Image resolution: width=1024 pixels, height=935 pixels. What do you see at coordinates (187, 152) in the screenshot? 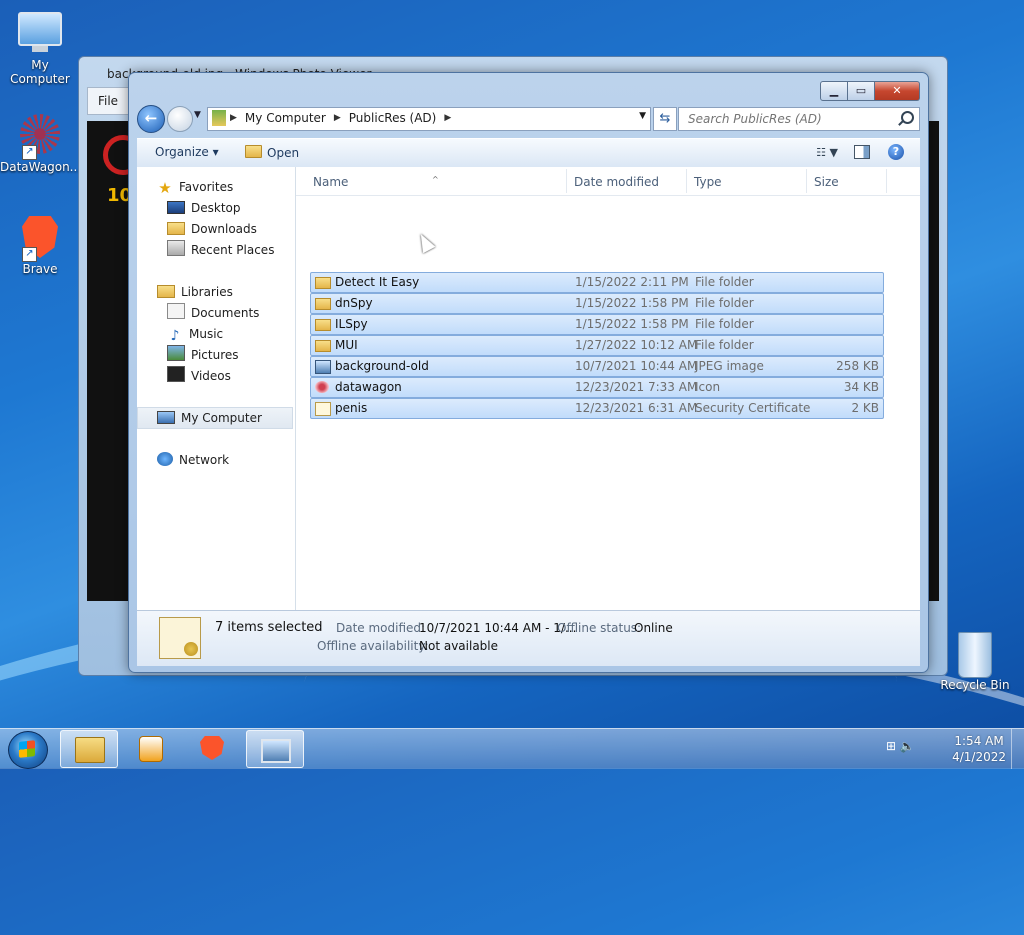
I see `organize-button: Organize ▾` at bounding box center [187, 152].